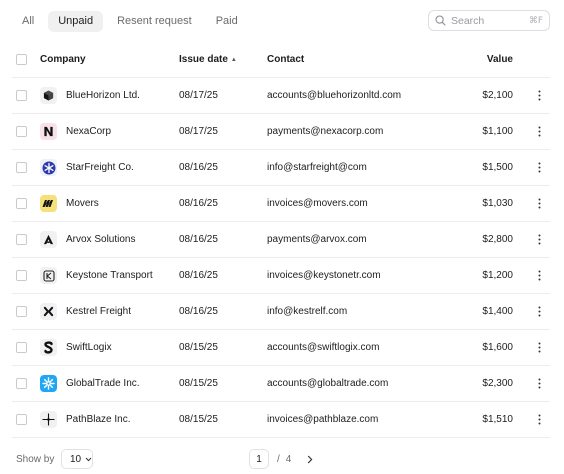  I want to click on contact-email: accounts@bluehorizonltd.com, so click(334, 95).